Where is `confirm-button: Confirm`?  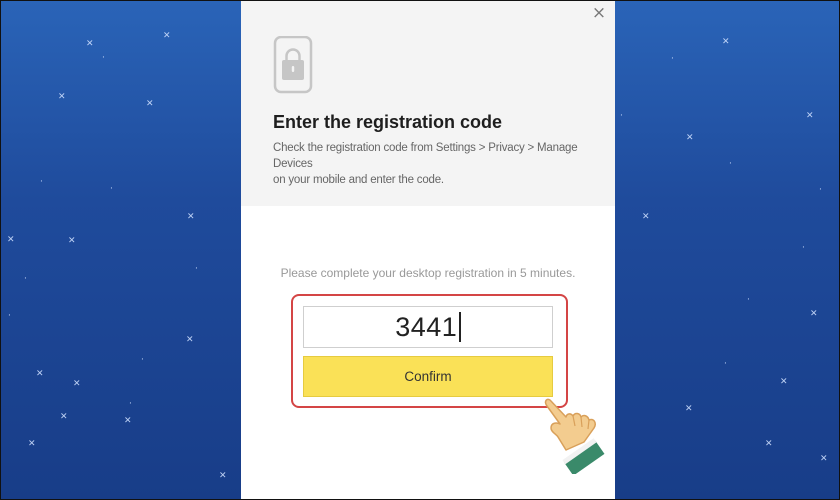 confirm-button: Confirm is located at coordinates (428, 376).